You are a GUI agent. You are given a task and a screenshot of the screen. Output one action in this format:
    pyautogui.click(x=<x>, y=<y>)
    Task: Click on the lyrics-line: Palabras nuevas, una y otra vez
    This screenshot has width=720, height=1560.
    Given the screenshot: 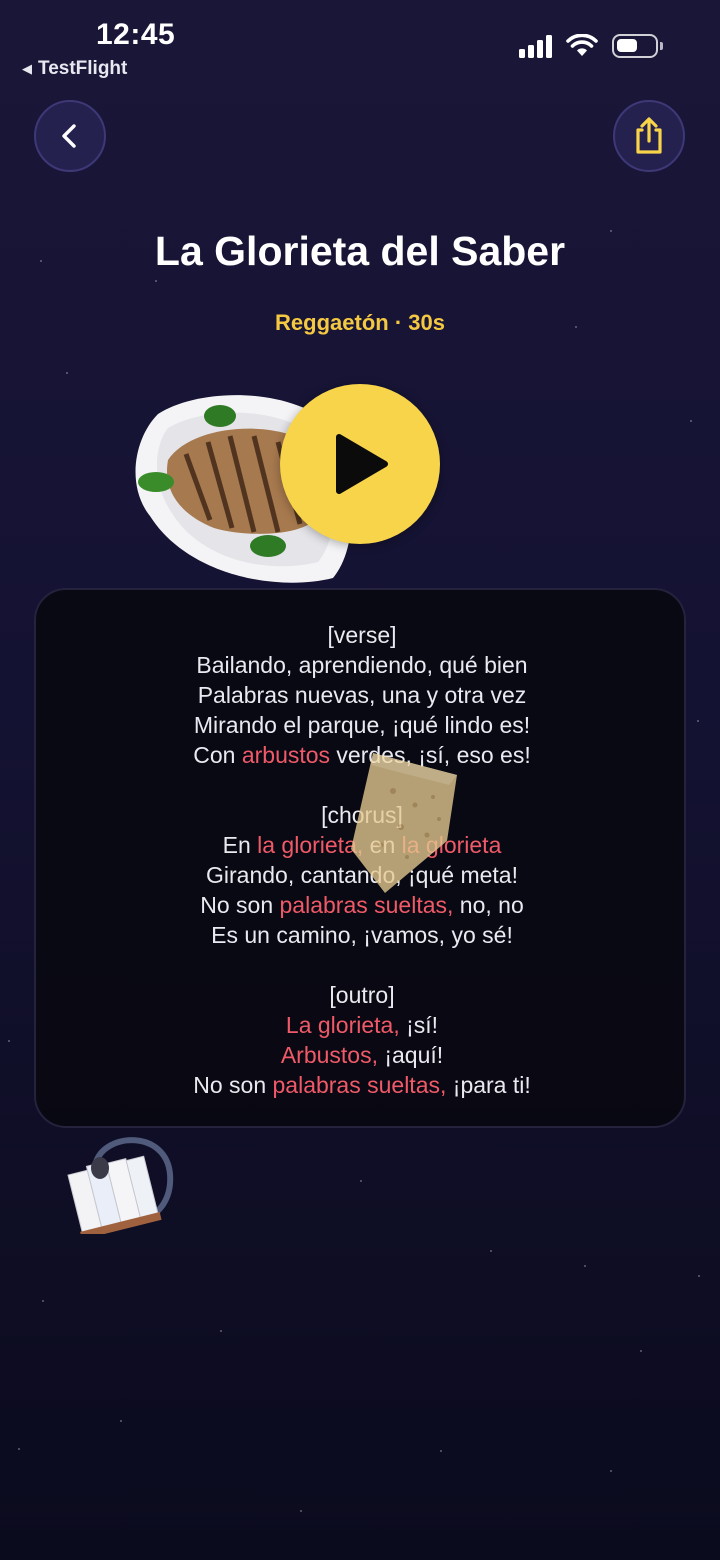 What is the action you would take?
    pyautogui.click(x=362, y=695)
    